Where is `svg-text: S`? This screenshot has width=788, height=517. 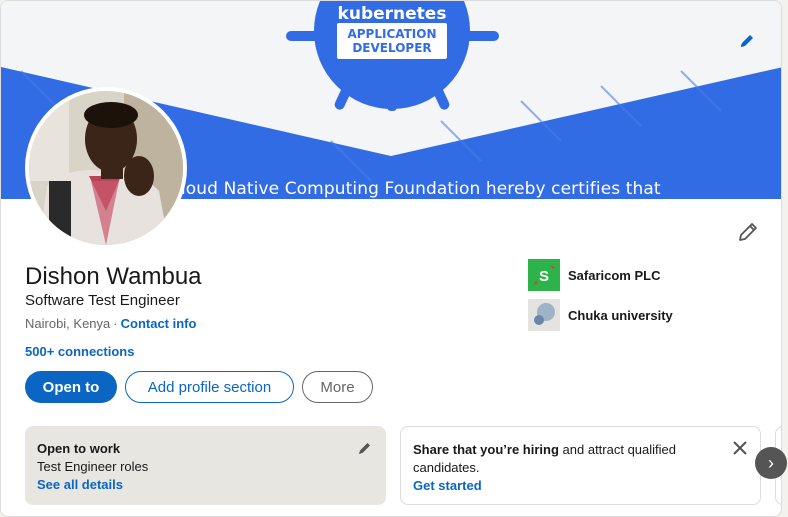 svg-text: S is located at coordinates (544, 276).